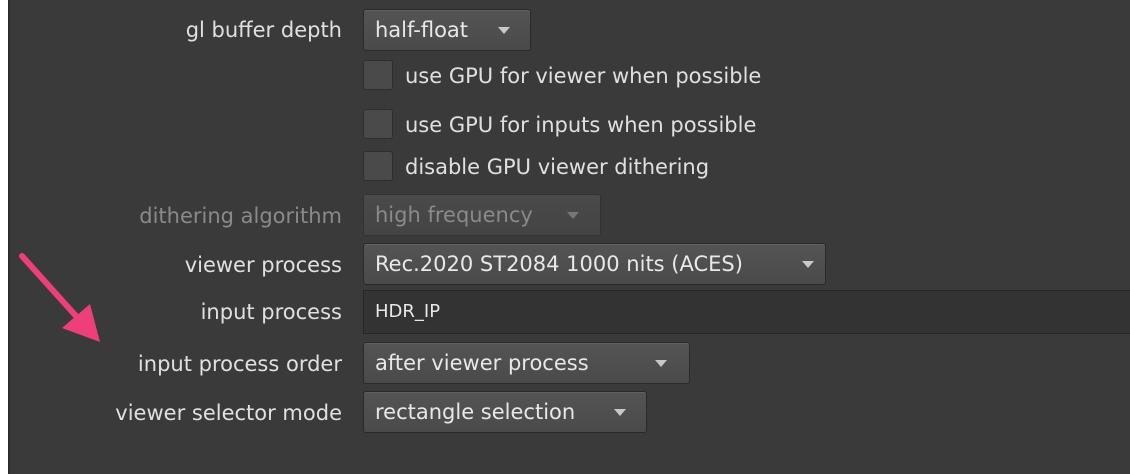  I want to click on gl-buffer-depth-value: half-float, so click(422, 30).